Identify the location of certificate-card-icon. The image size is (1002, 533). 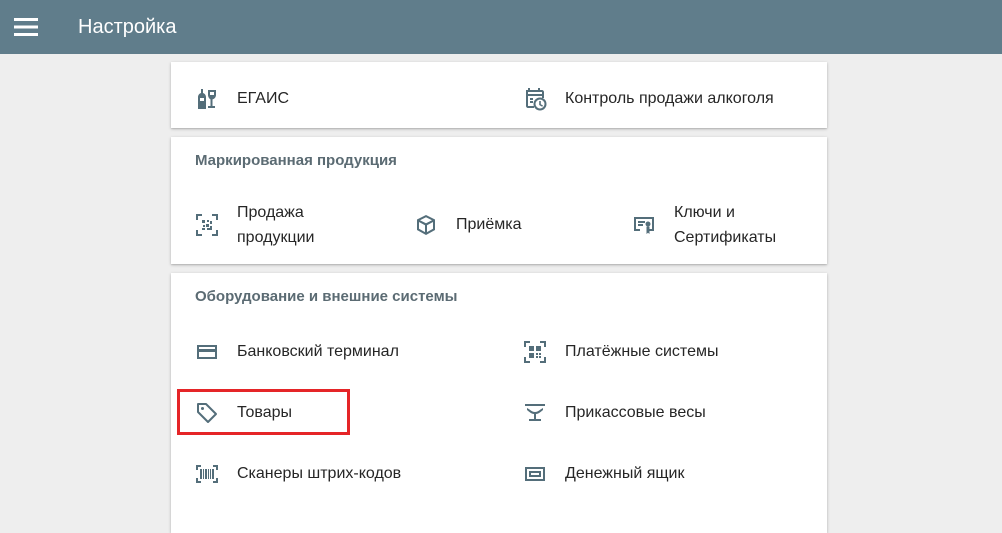
(644, 225).